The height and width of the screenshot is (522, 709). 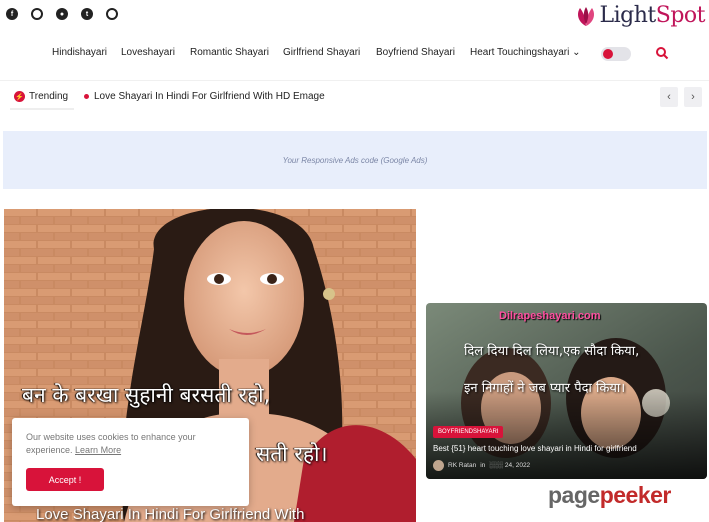 I want to click on card-author: RK Ratan, so click(x=462, y=465).